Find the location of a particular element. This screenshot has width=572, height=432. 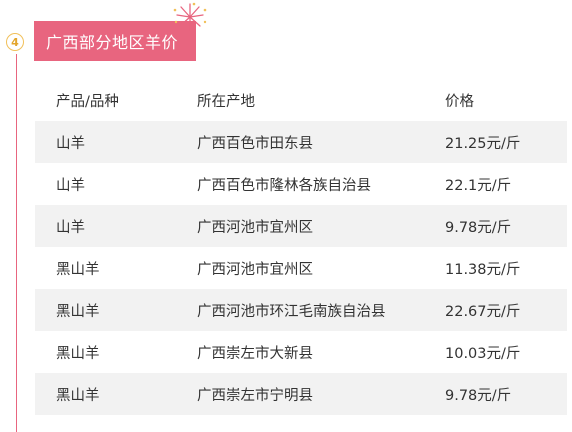

table-row: 山羊 广西百色市田东县 21.25元/斤 is located at coordinates (301, 142).